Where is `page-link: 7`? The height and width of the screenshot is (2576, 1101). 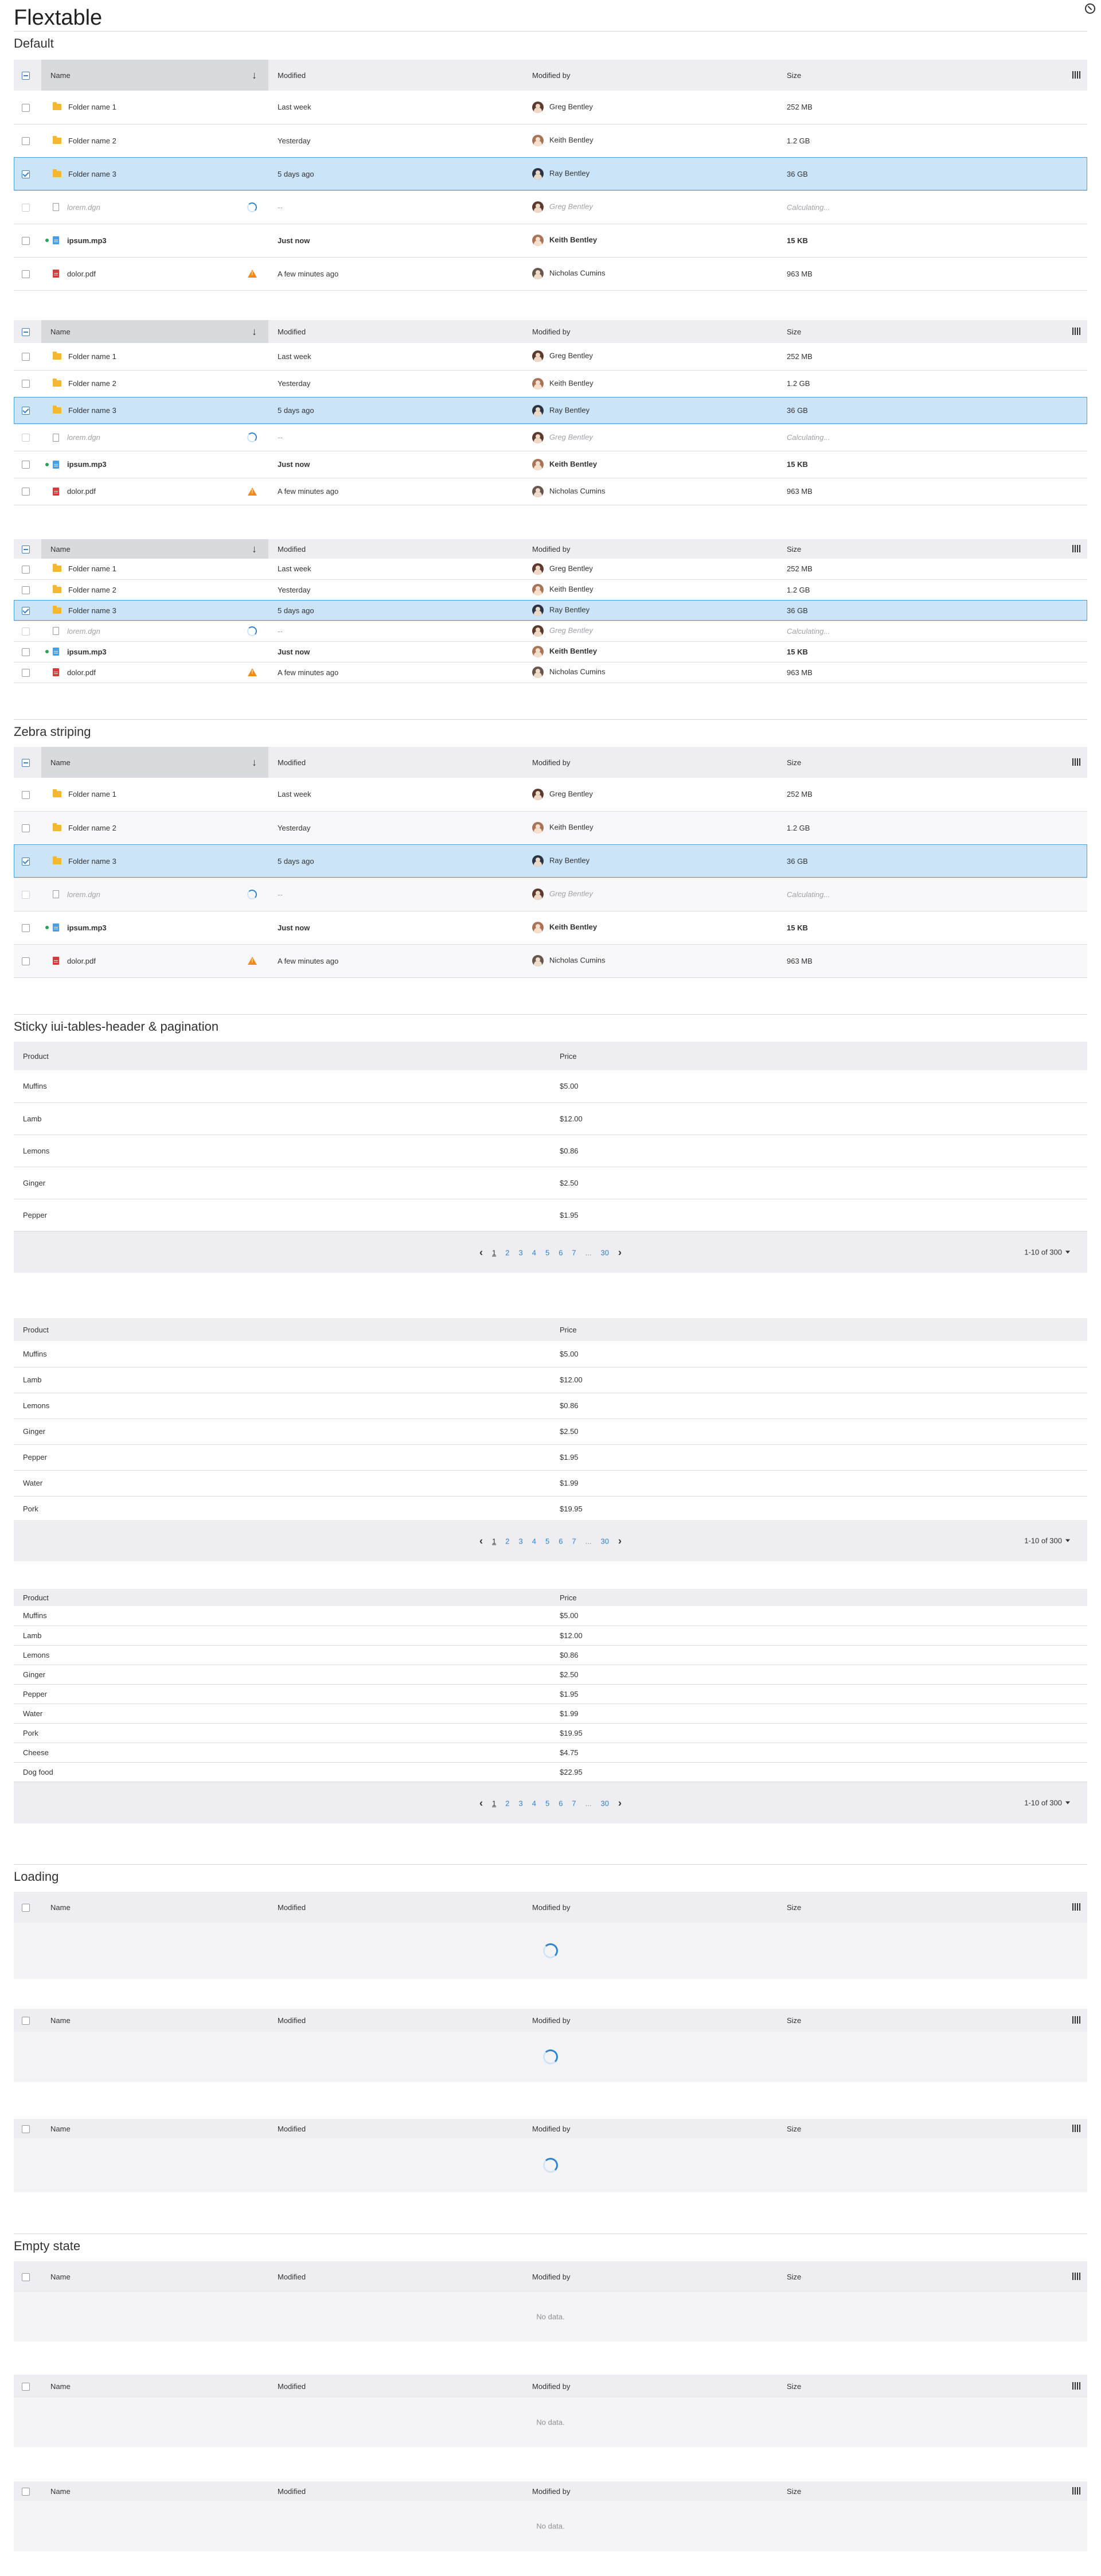
page-link: 7 is located at coordinates (574, 1803).